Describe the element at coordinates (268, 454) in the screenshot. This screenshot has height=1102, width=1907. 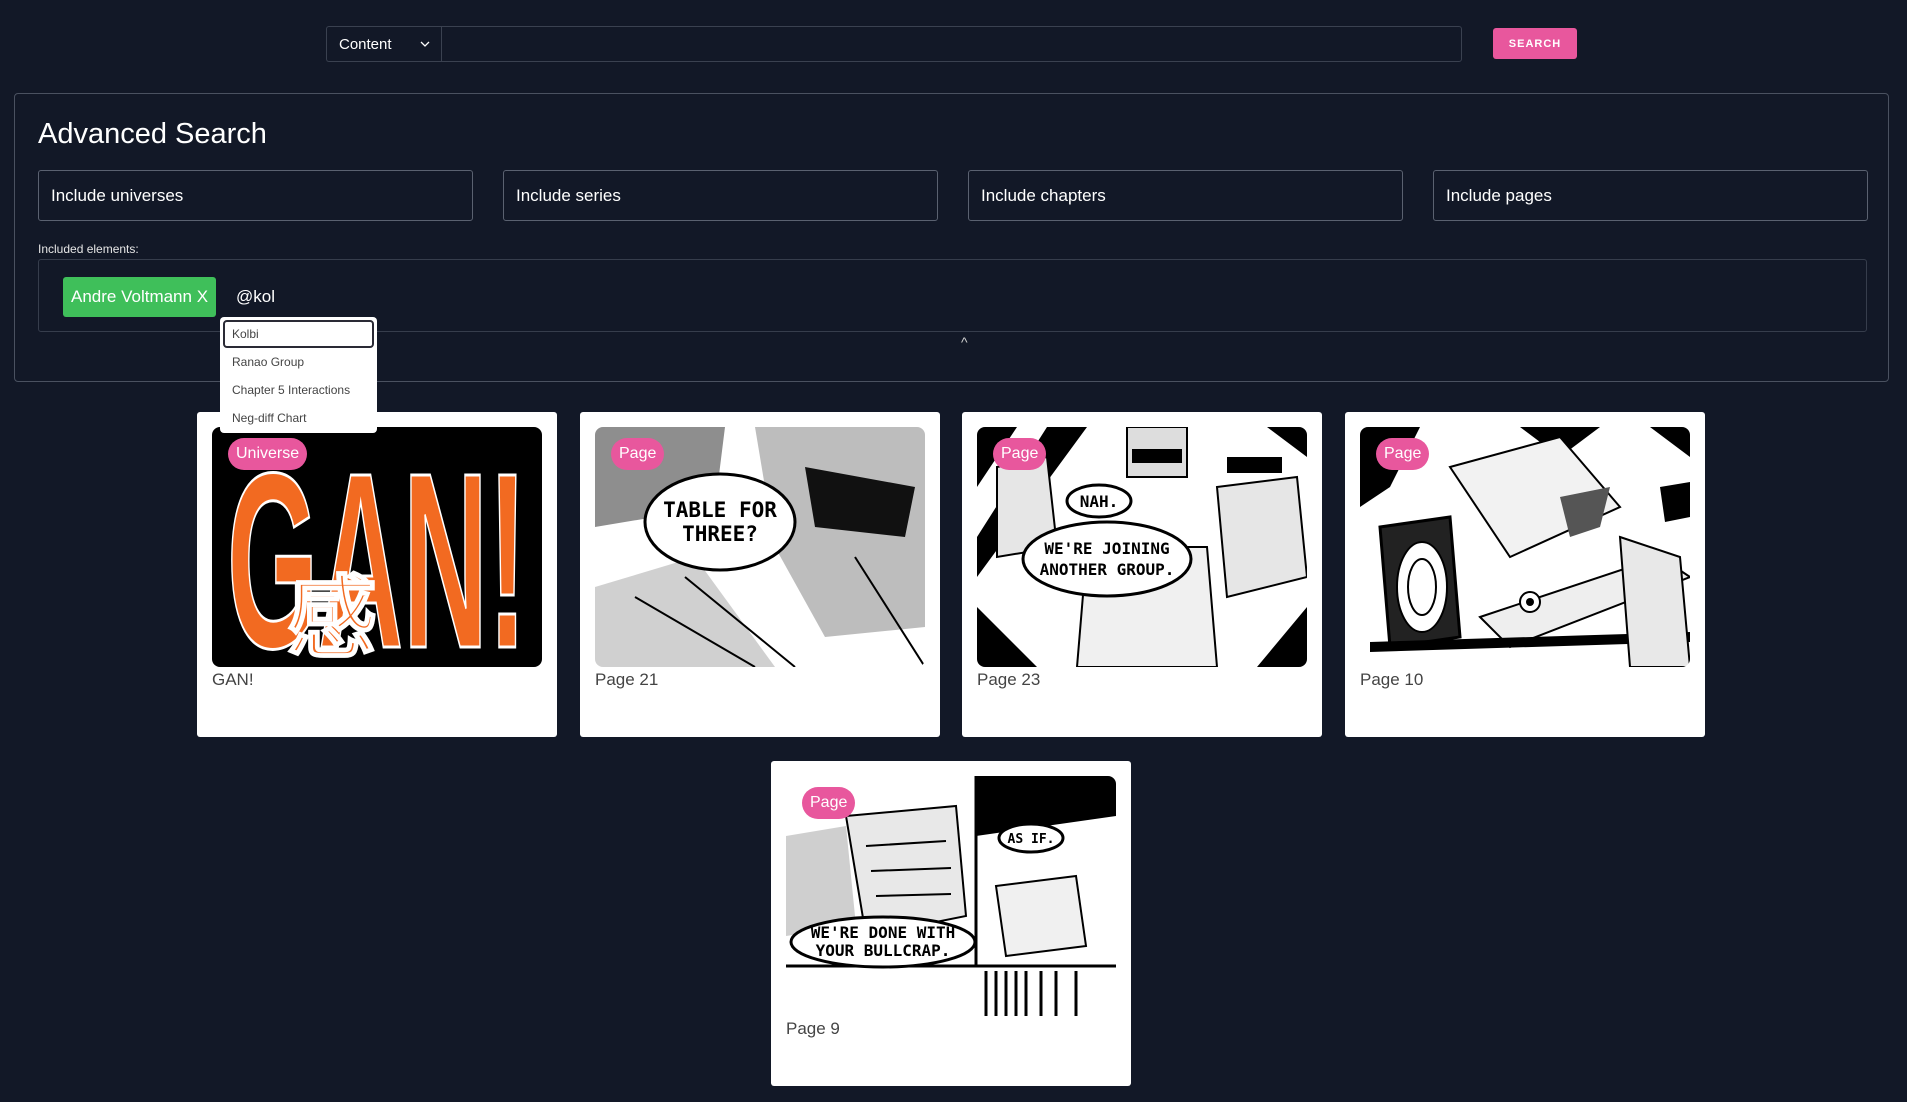
I see `type-badge: Universe` at that location.